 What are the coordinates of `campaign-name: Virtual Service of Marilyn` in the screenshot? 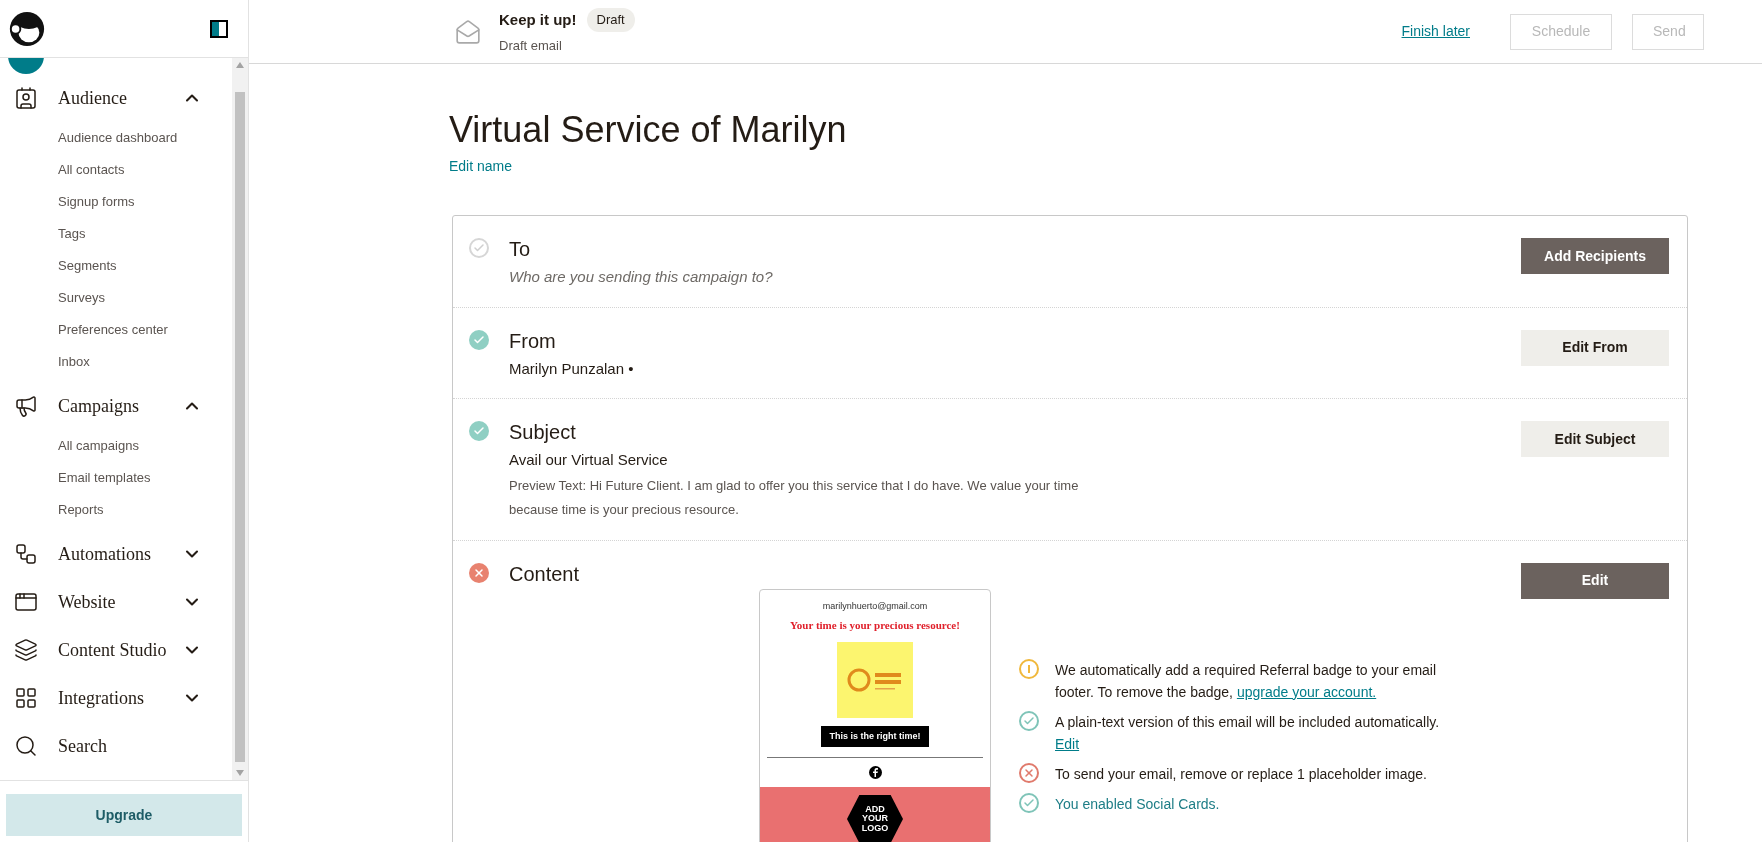 It's located at (648, 130).